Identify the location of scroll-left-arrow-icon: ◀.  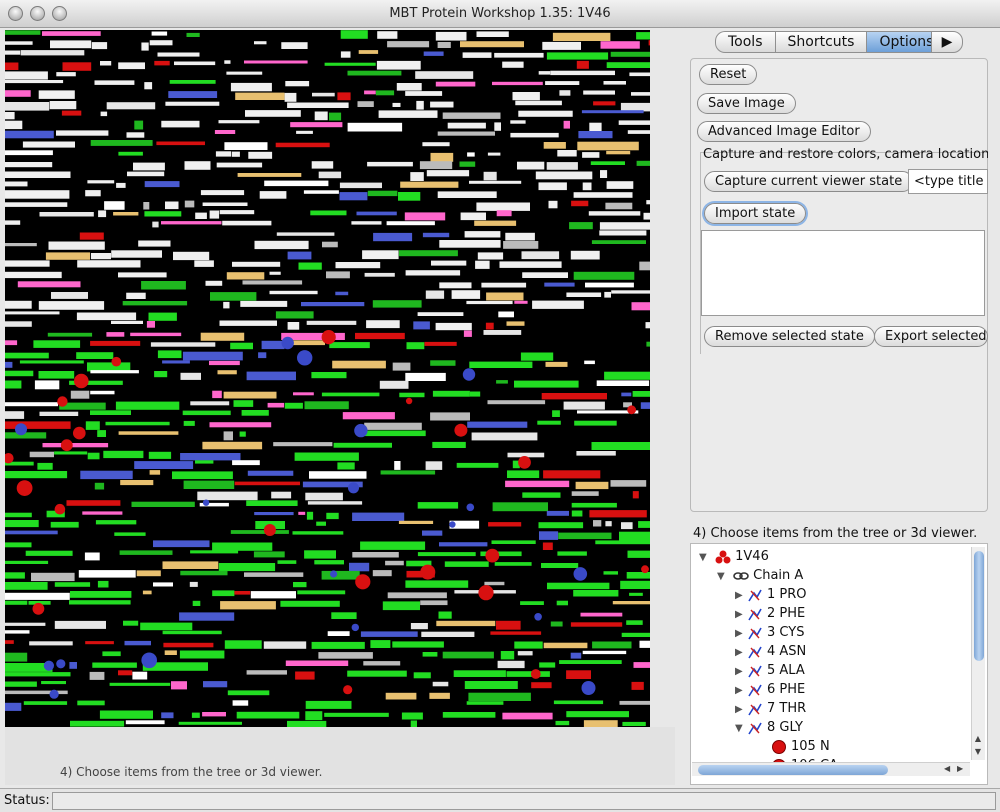
(950, 770).